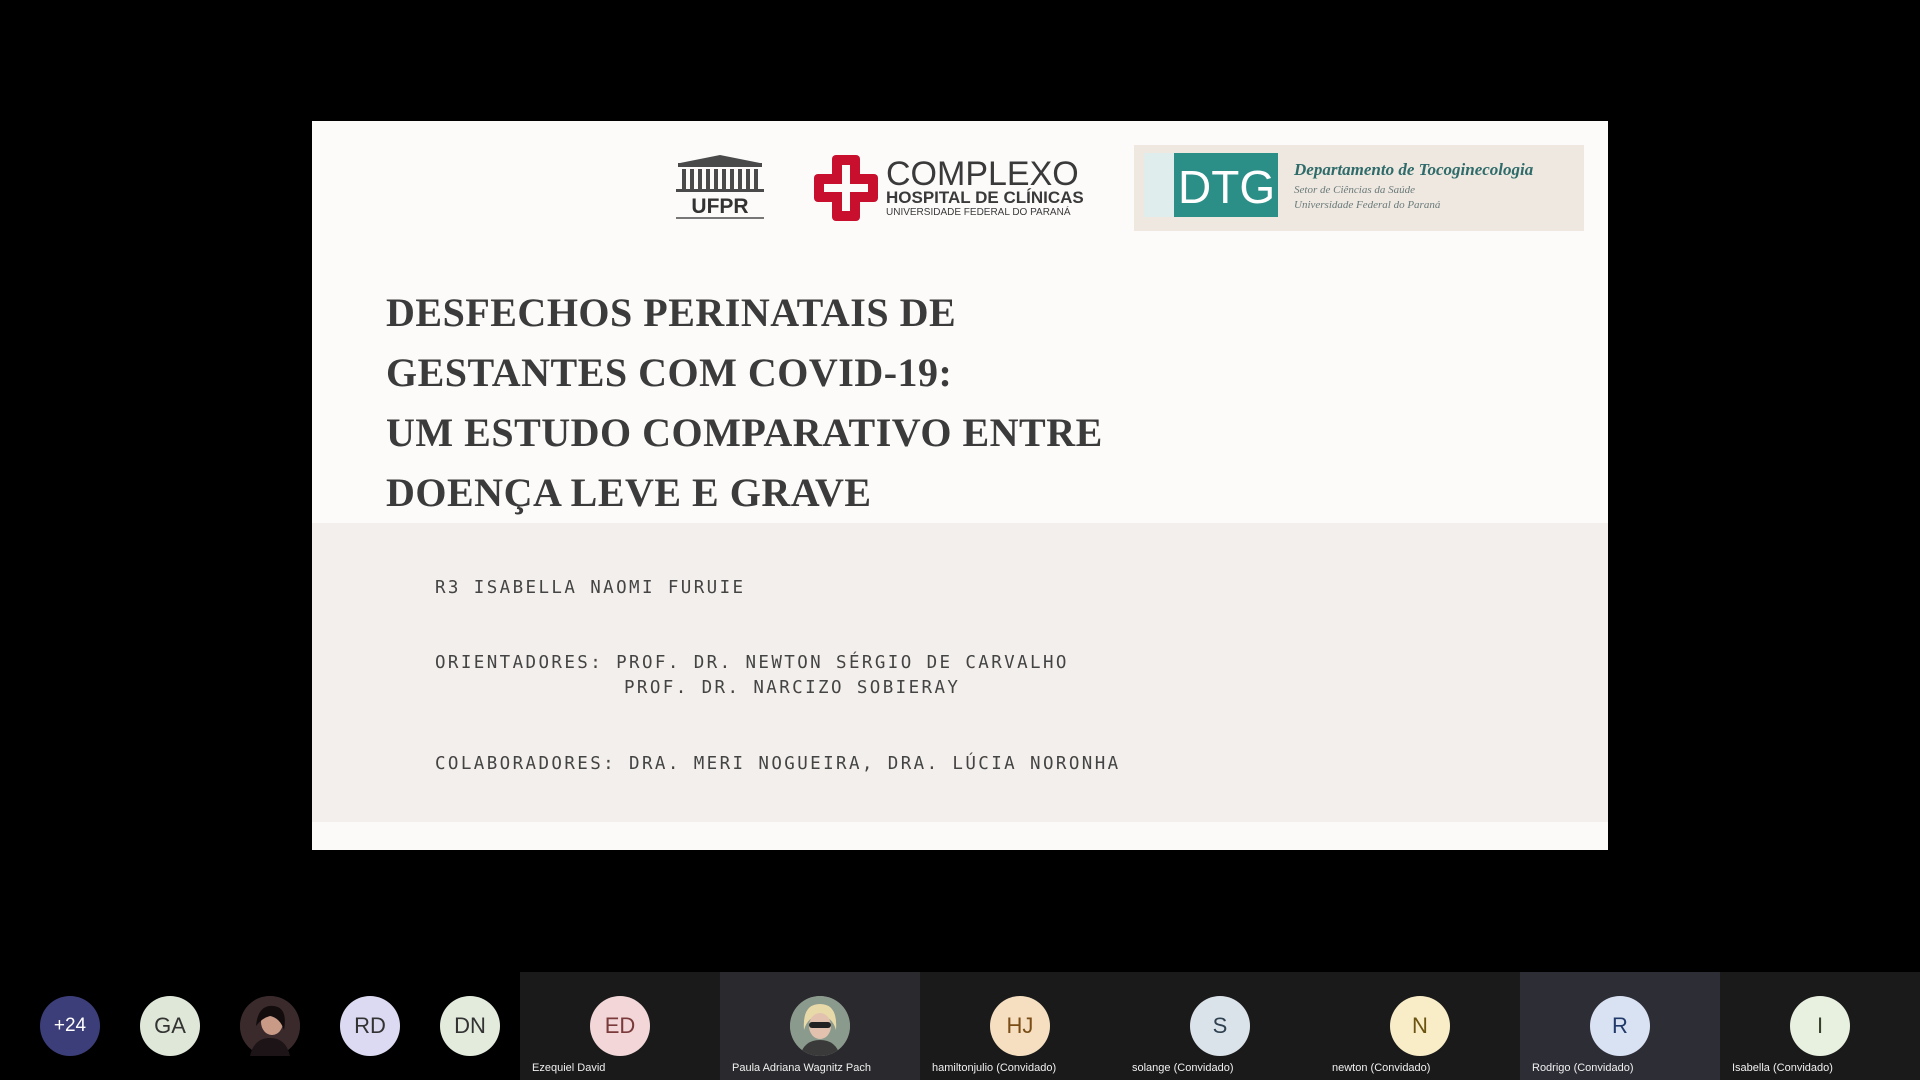 This screenshot has width=1920, height=1080. I want to click on title-line: UM ESTUDO COMPARATIVO ENTRE, so click(744, 432).